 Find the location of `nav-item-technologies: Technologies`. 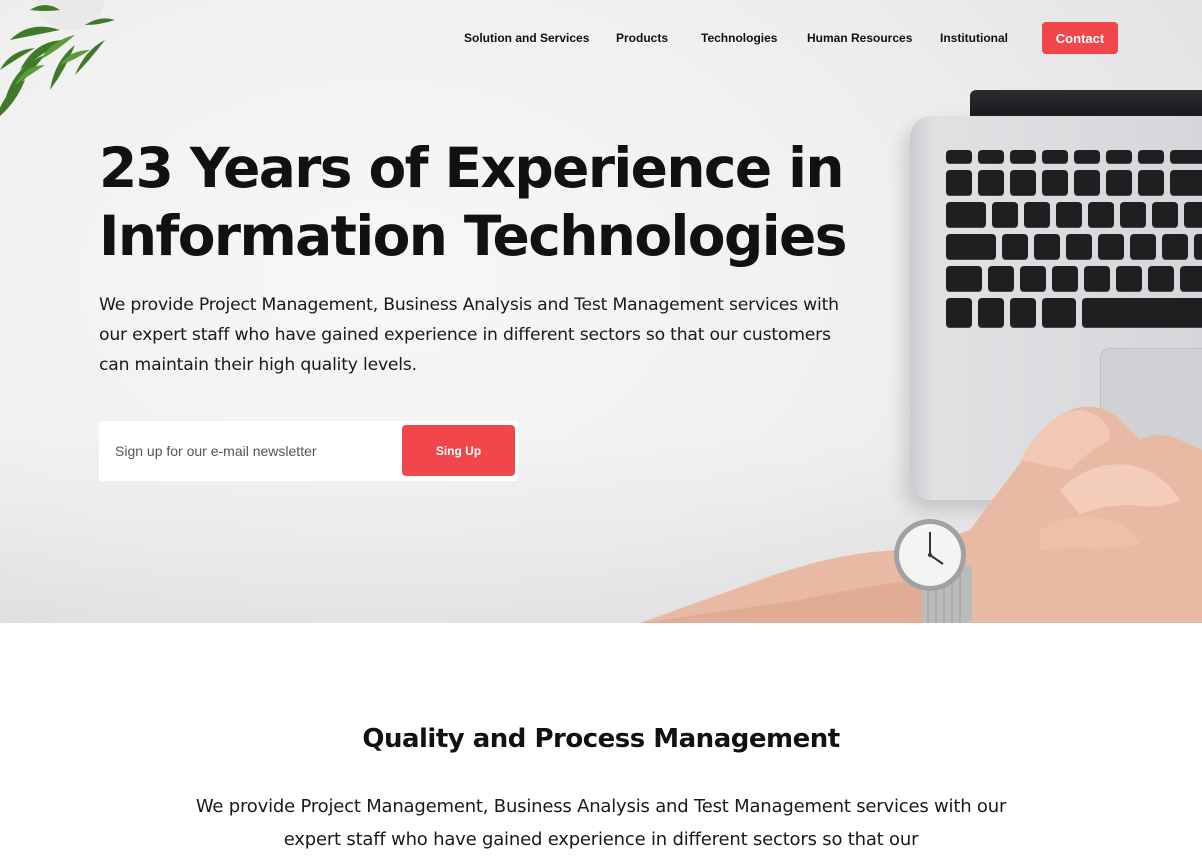

nav-item-technologies: Technologies is located at coordinates (739, 38).